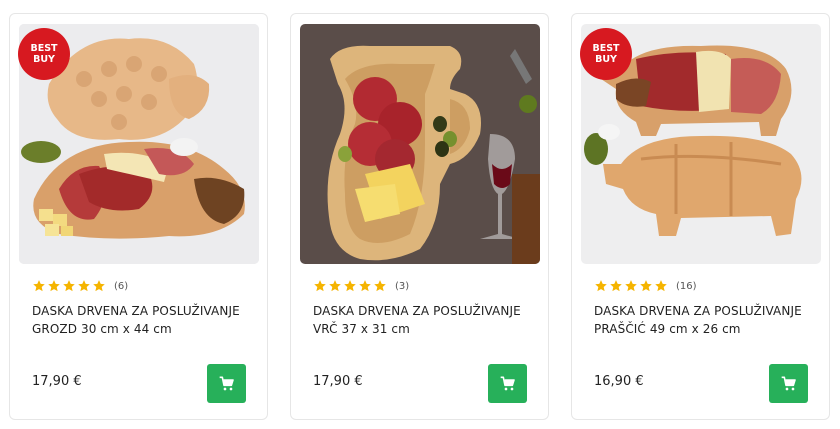 The image size is (840, 429). Describe the element at coordinates (425, 329) in the screenshot. I see `product-title-line: VRČ 37 x 31 cm` at that location.